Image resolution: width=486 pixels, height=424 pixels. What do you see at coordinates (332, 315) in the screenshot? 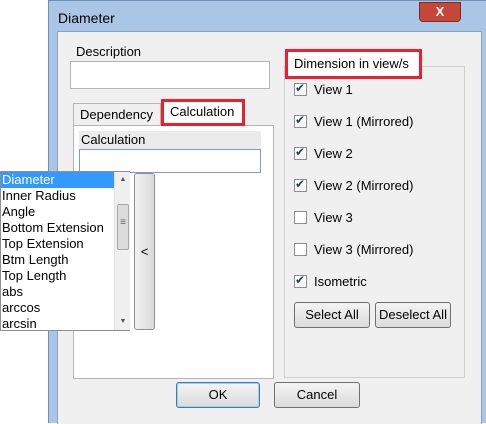
I see `select-all-button: Select All` at bounding box center [332, 315].